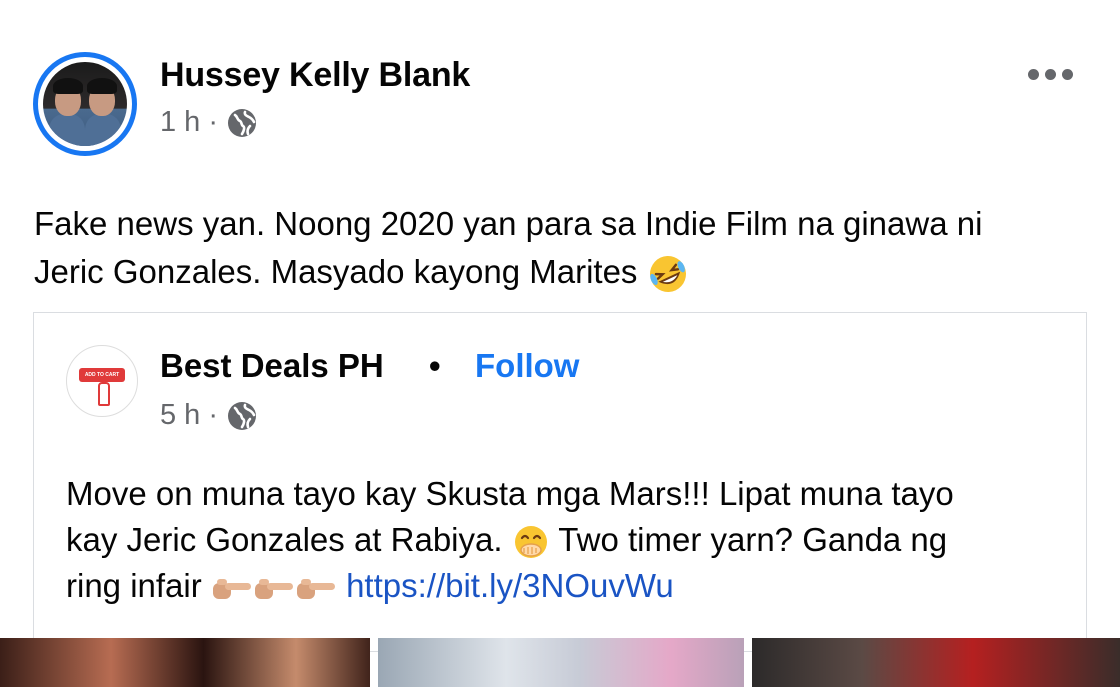 The height and width of the screenshot is (687, 1120). I want to click on shared-text-line3: ring infair, so click(134, 585).